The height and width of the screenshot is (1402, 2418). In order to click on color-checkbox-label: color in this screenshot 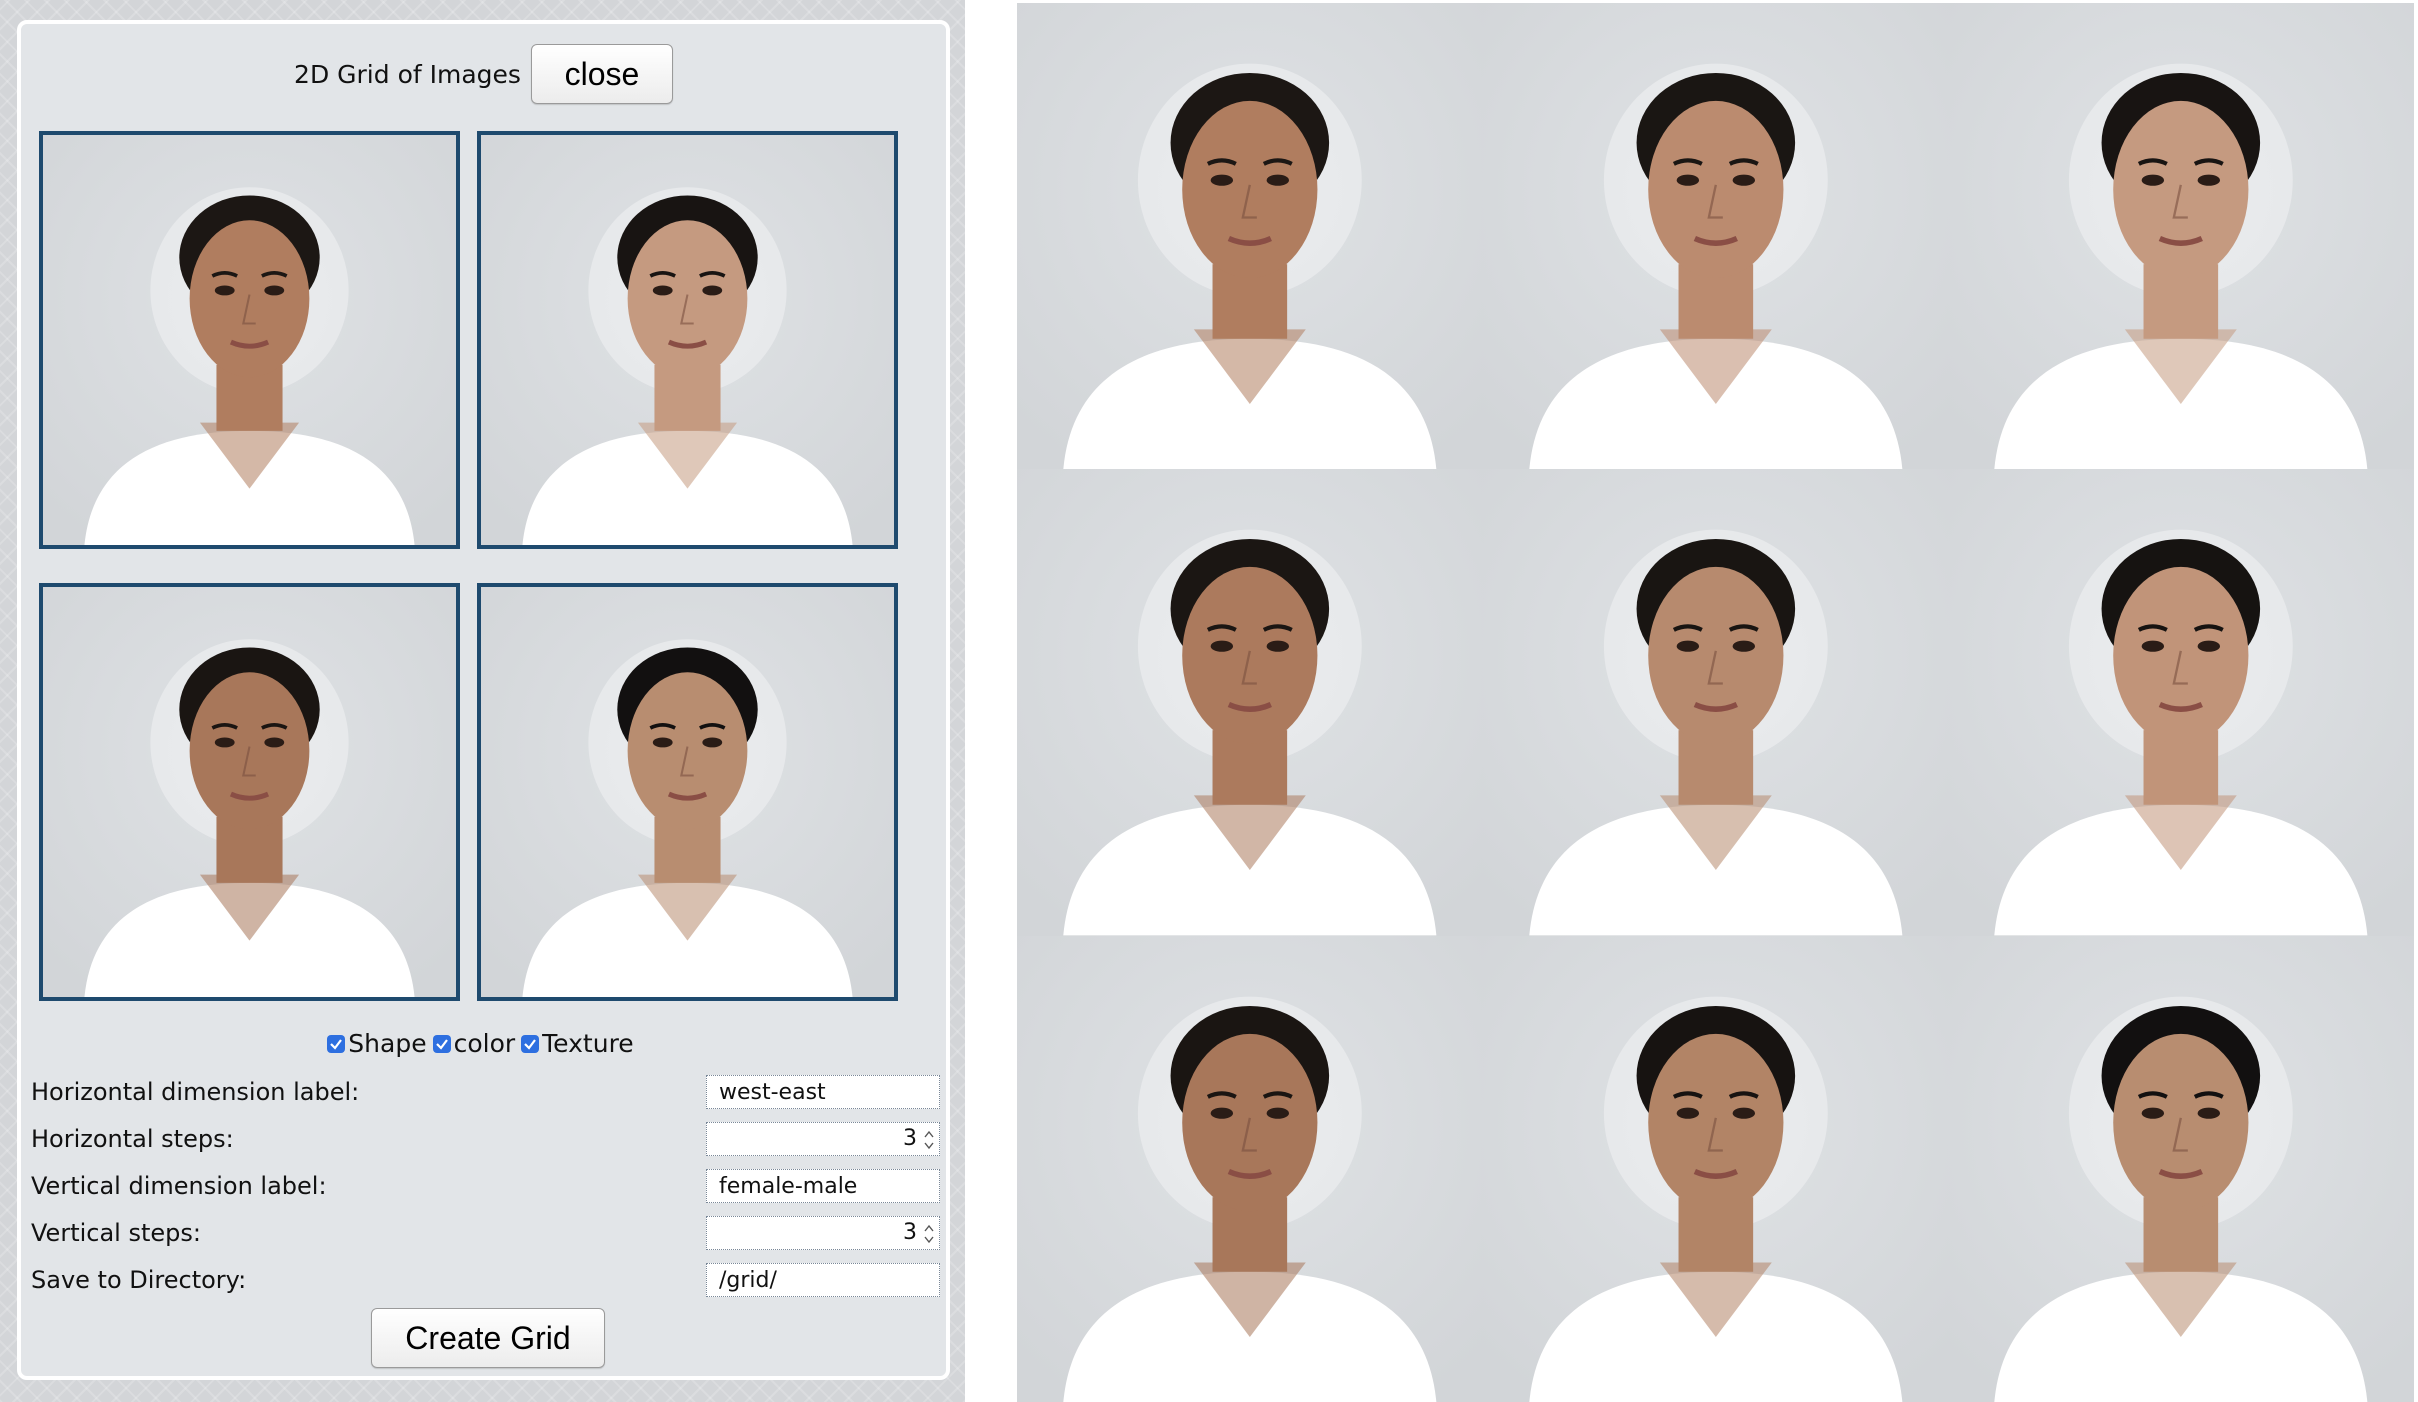, I will do `click(484, 1043)`.